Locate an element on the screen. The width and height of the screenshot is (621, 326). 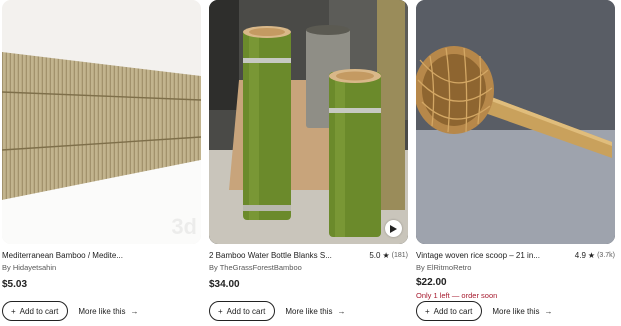
seller-name: By TheGrassForestBamboo is located at coordinates (308, 268).